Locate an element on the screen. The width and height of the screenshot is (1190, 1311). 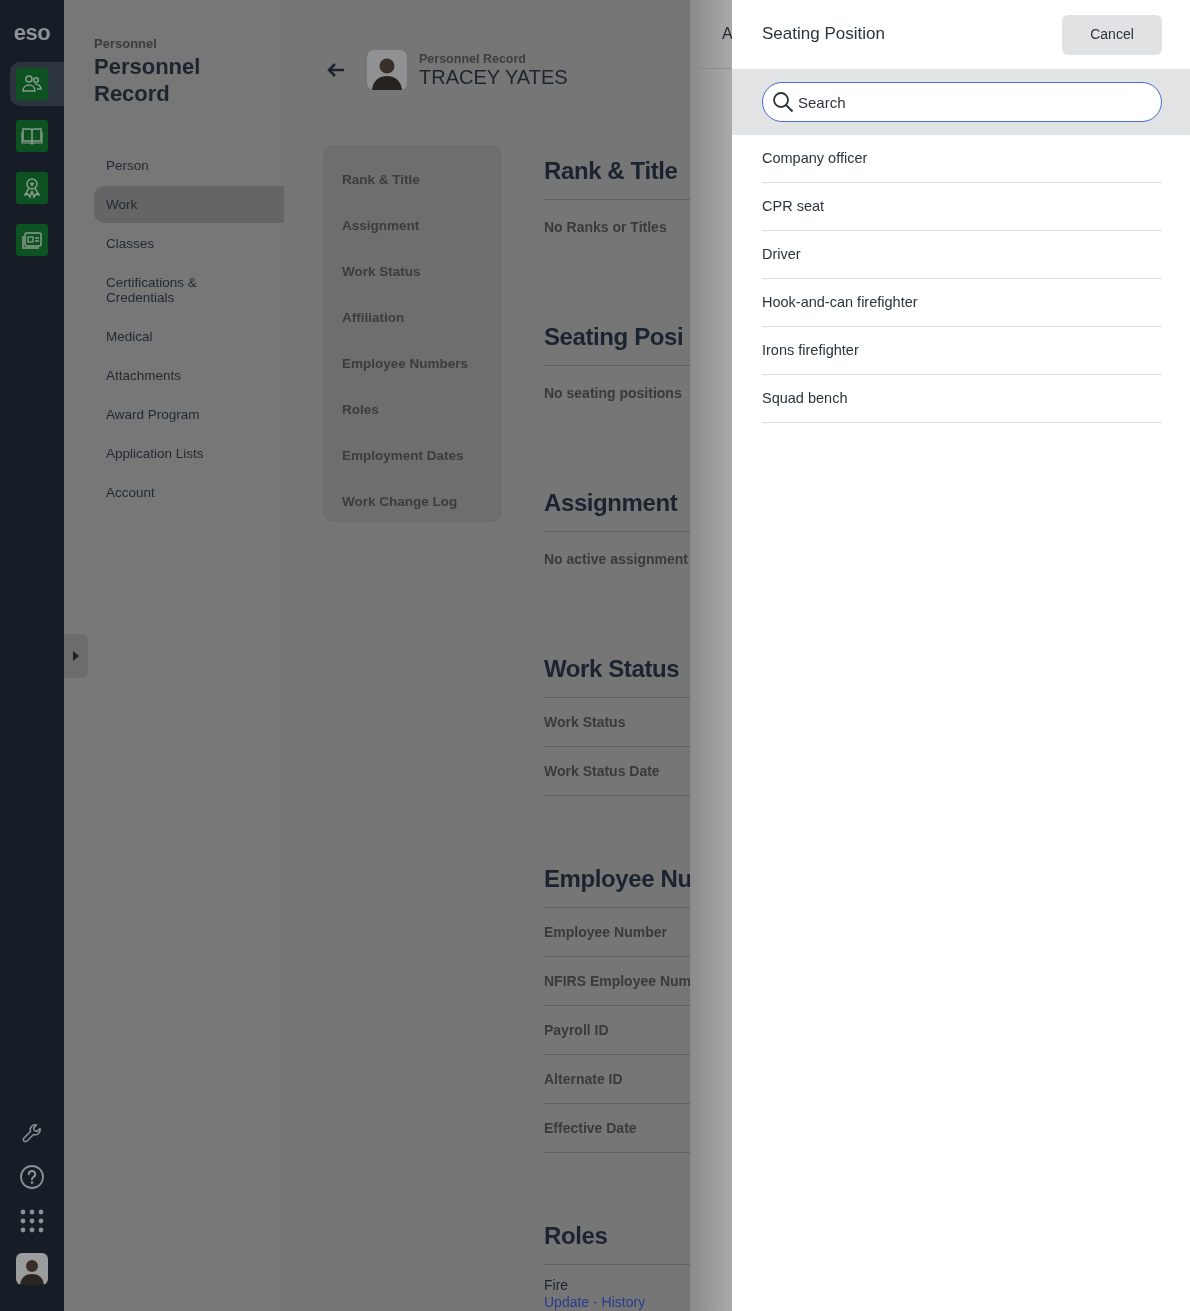
empty-note: No active assignment is located at coordinates (616, 559).